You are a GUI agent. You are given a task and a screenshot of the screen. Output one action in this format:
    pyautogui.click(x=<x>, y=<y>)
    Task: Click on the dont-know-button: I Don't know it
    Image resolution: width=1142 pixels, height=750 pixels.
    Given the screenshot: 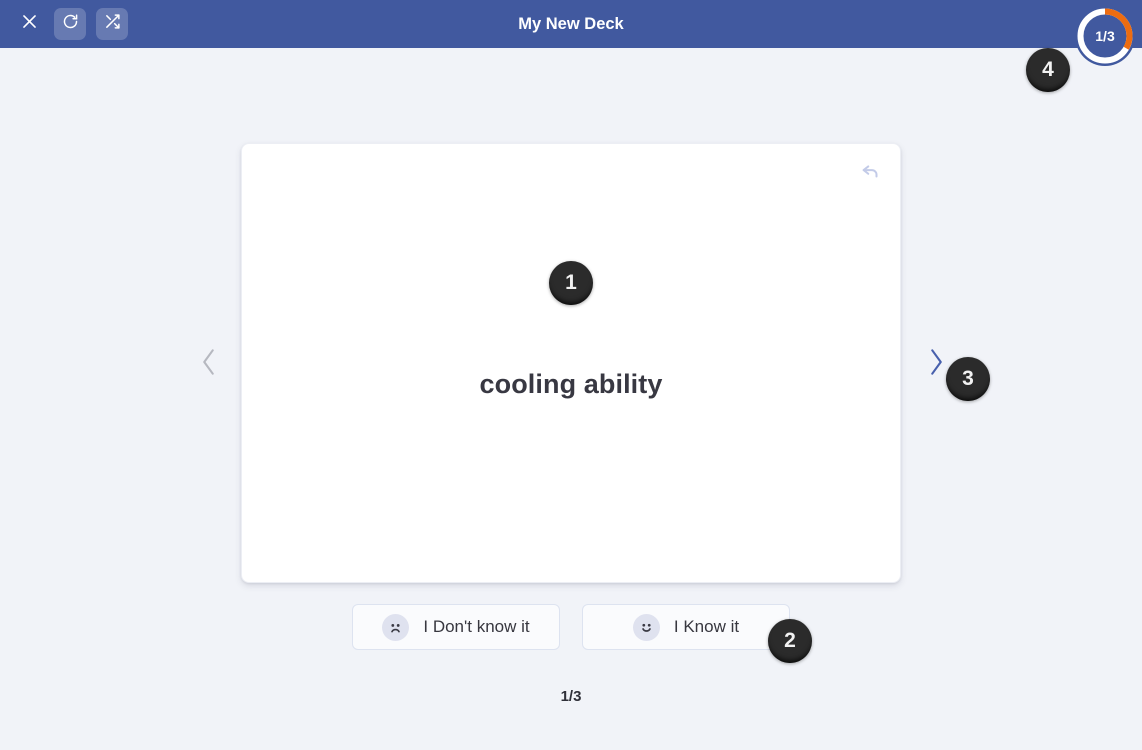 What is the action you would take?
    pyautogui.click(x=456, y=627)
    